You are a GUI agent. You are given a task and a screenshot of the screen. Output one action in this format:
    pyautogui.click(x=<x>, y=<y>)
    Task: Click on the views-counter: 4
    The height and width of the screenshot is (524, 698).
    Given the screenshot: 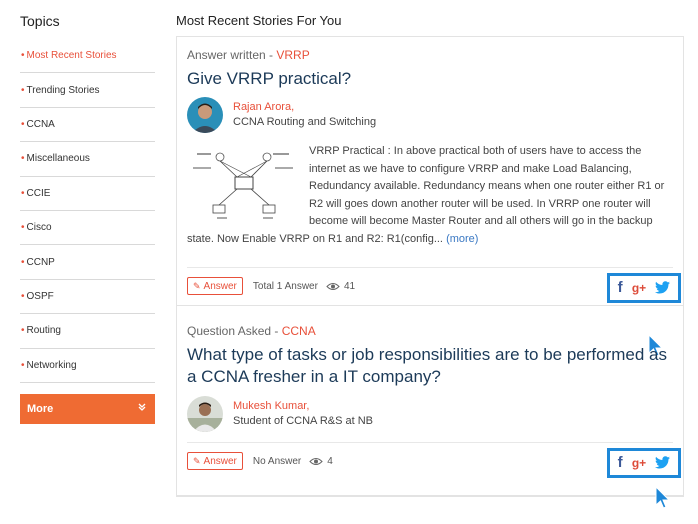 What is the action you would take?
    pyautogui.click(x=321, y=461)
    